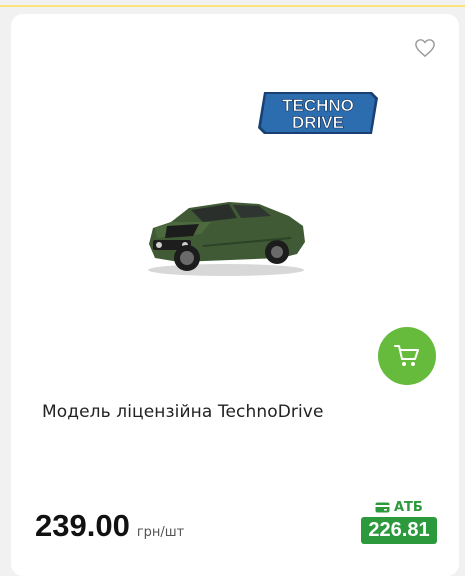  I want to click on car-model-image, so click(226, 239).